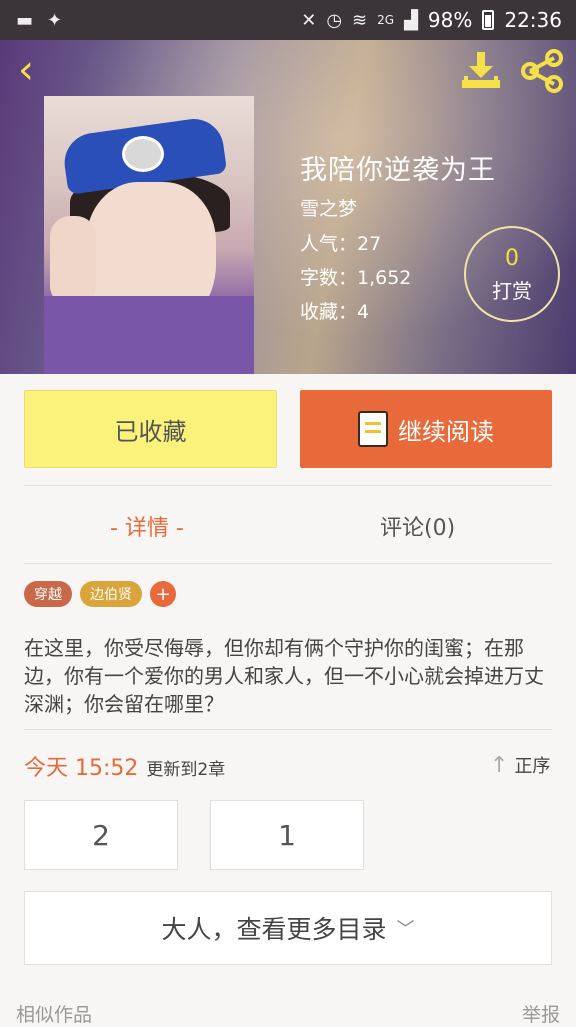 This screenshot has width=576, height=1027. Describe the element at coordinates (543, 71) in the screenshot. I see `share-icon` at that location.